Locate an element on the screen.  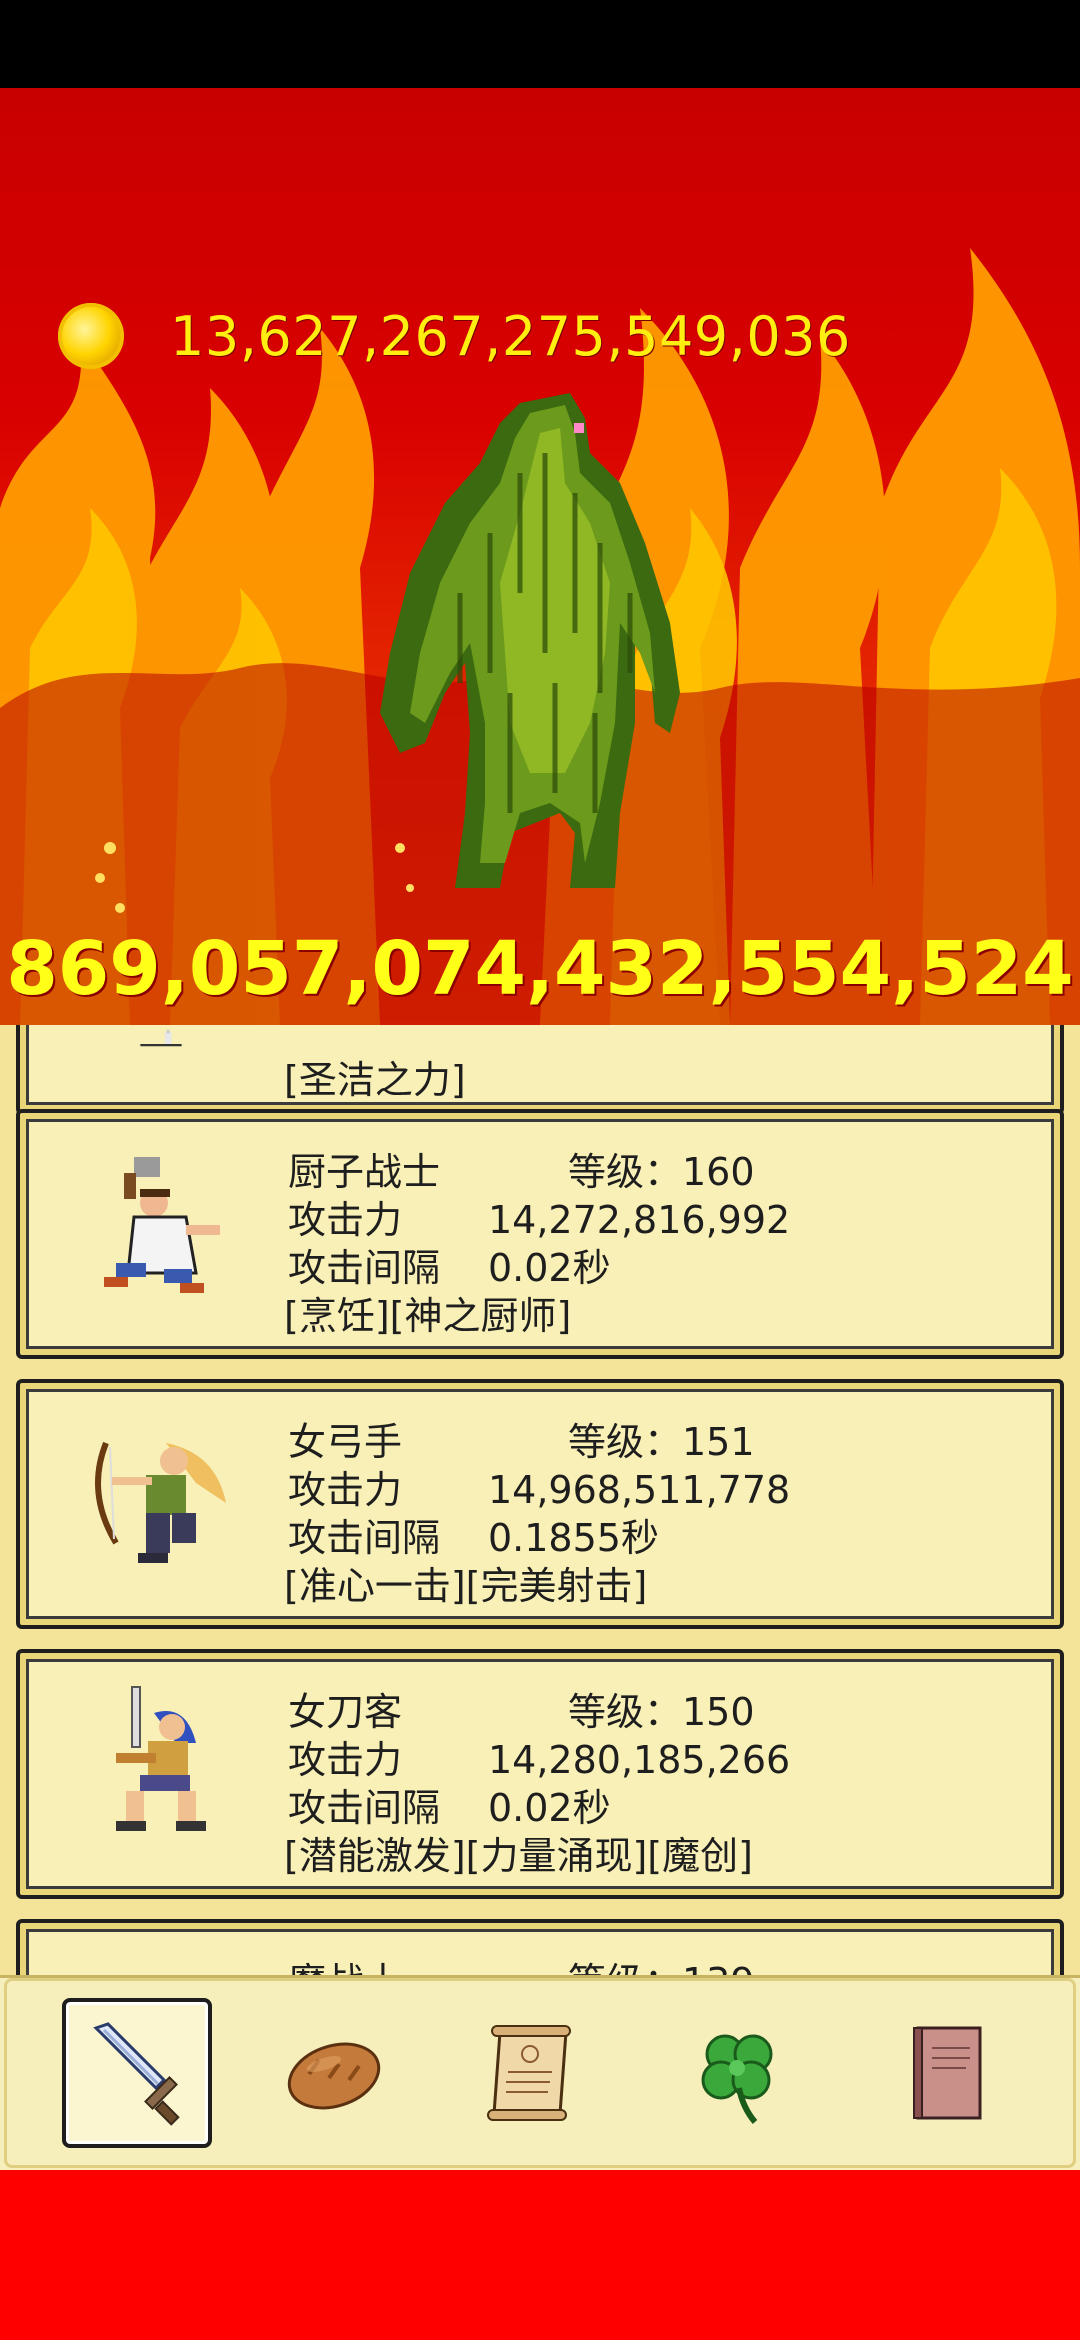
interval-value: 0.1855秒 is located at coordinates (573, 1538).